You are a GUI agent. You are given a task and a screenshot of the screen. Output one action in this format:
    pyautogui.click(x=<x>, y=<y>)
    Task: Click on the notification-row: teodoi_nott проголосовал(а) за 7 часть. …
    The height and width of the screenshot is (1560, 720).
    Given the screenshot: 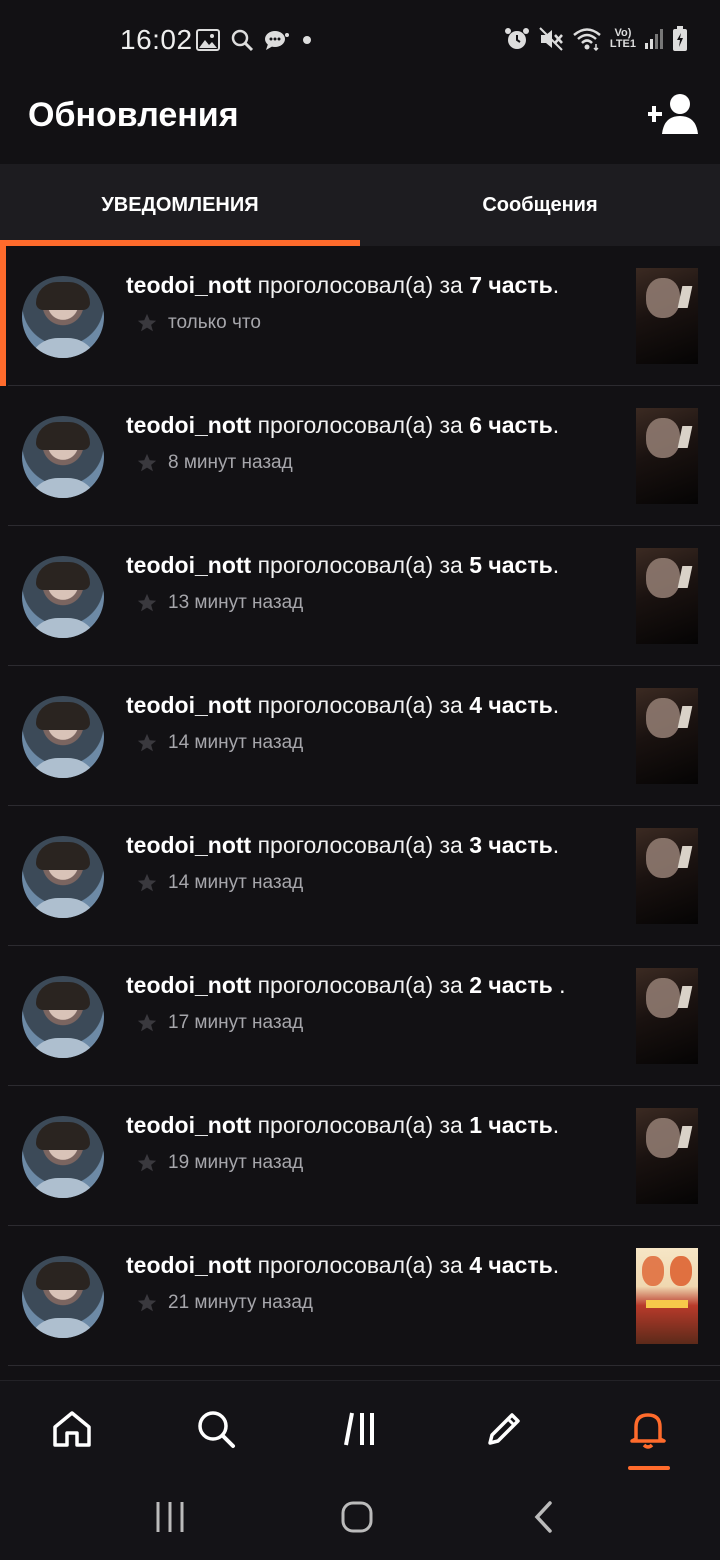 What is the action you would take?
    pyautogui.click(x=360, y=316)
    